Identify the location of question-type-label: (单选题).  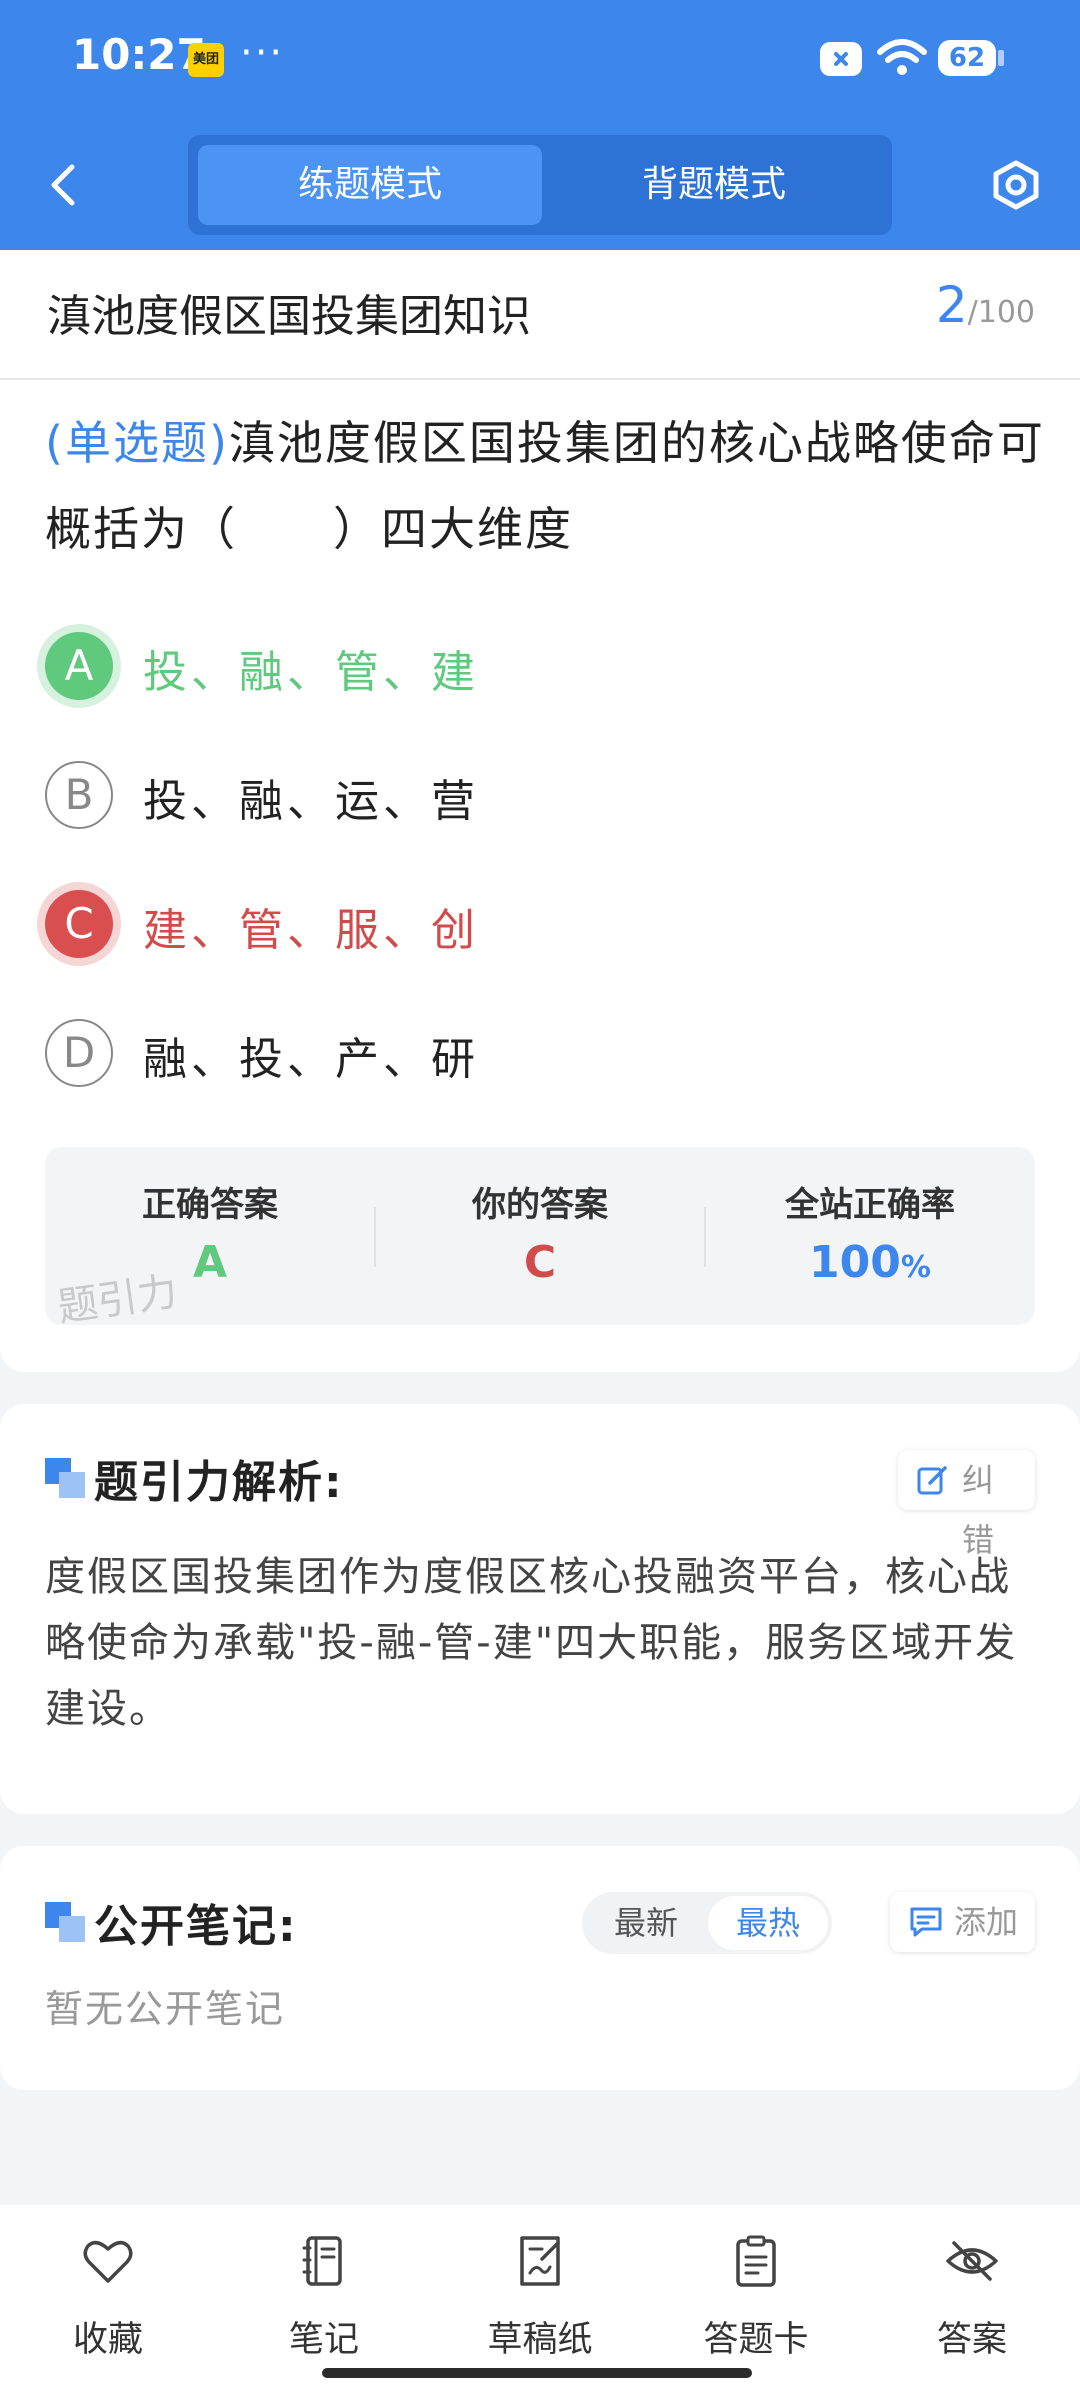
(137, 443).